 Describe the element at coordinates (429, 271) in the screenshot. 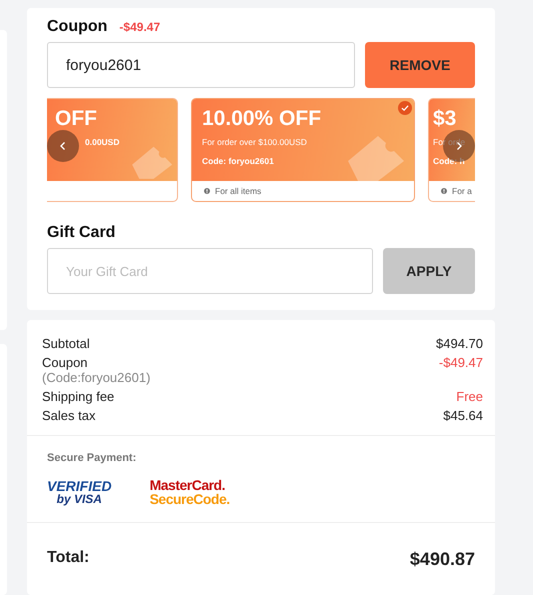

I see `apply-button: APPLY` at that location.